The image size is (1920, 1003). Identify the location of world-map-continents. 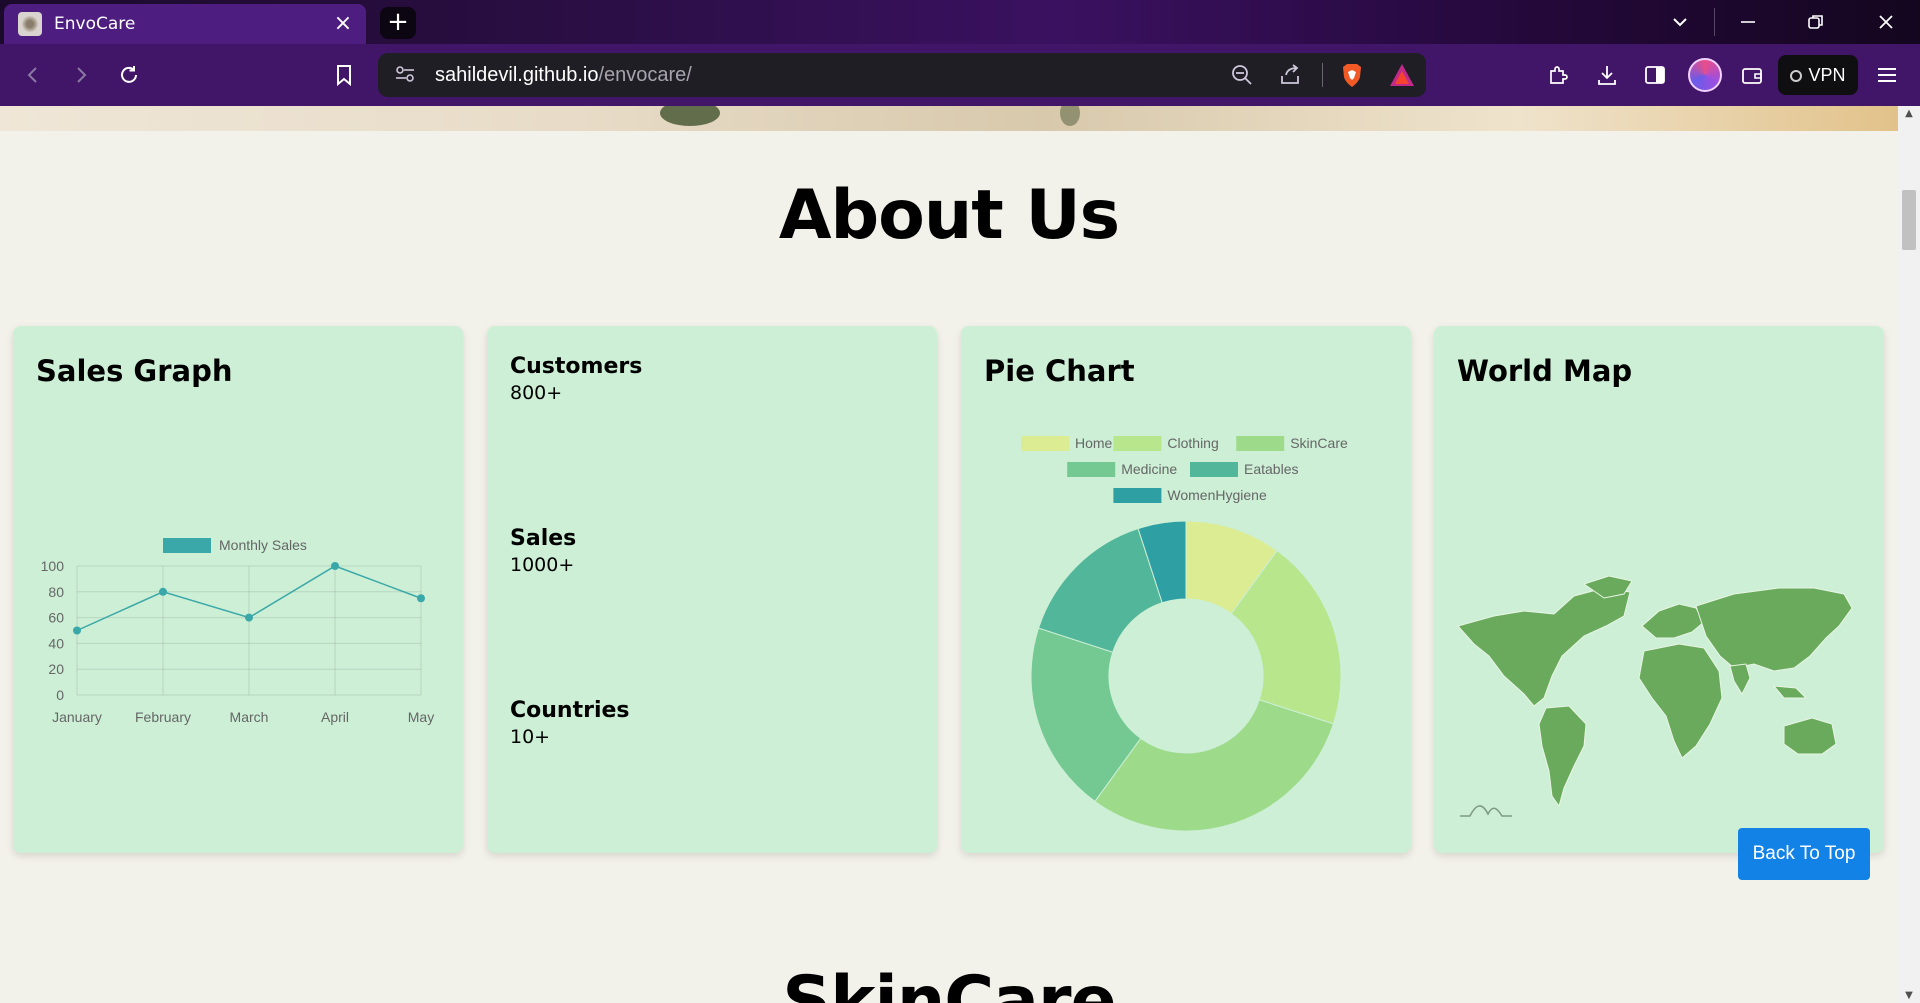
(1655, 691).